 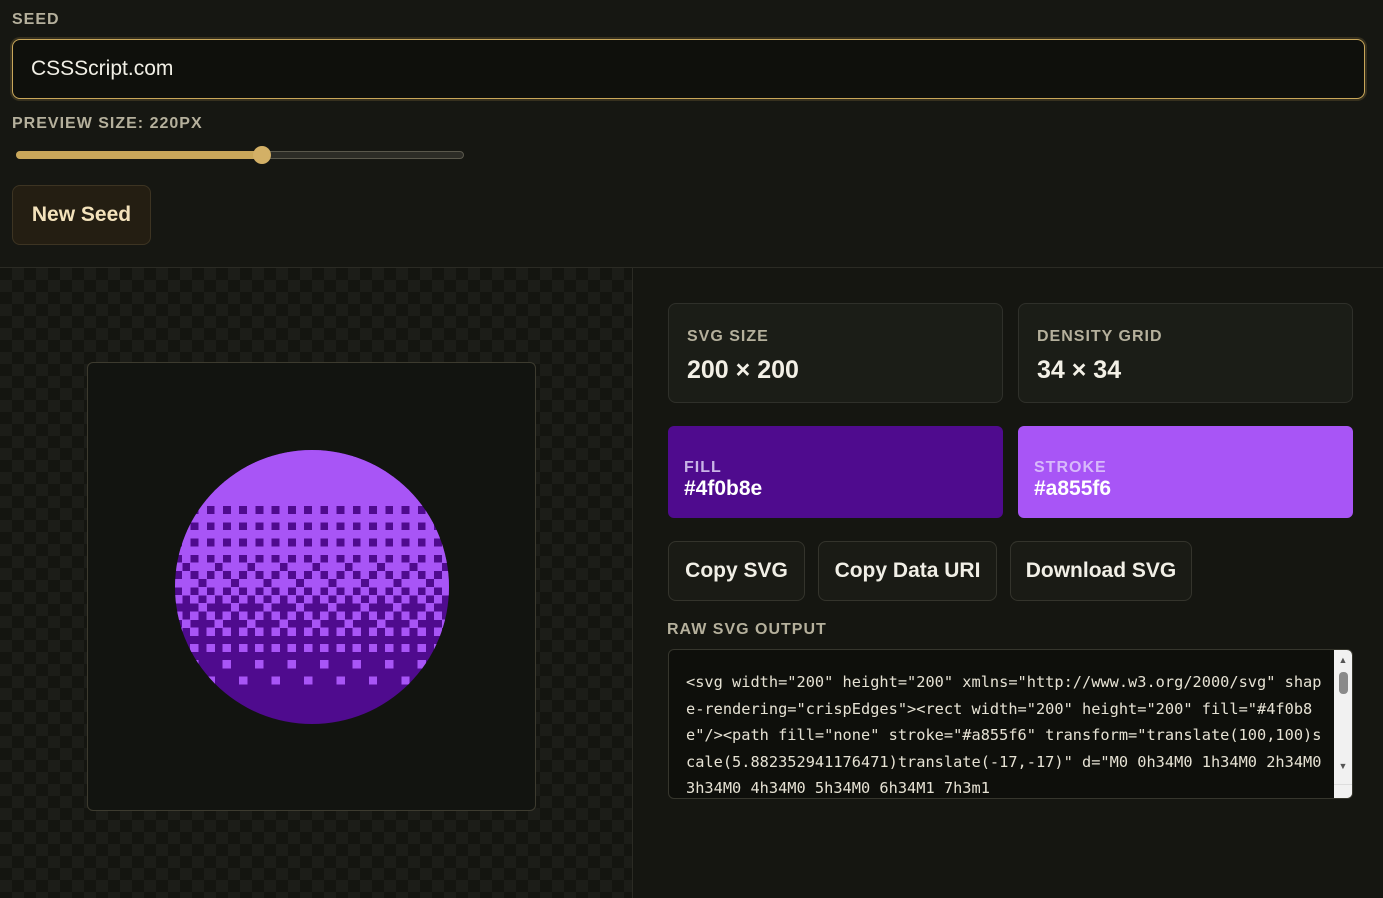 What do you see at coordinates (1343, 791) in the screenshot?
I see `resize-handle-icon` at bounding box center [1343, 791].